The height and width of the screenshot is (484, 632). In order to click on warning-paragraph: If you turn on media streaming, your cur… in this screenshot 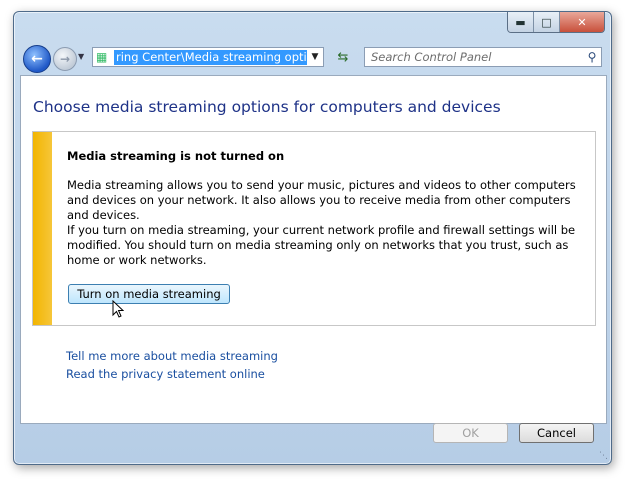, I will do `click(321, 245)`.